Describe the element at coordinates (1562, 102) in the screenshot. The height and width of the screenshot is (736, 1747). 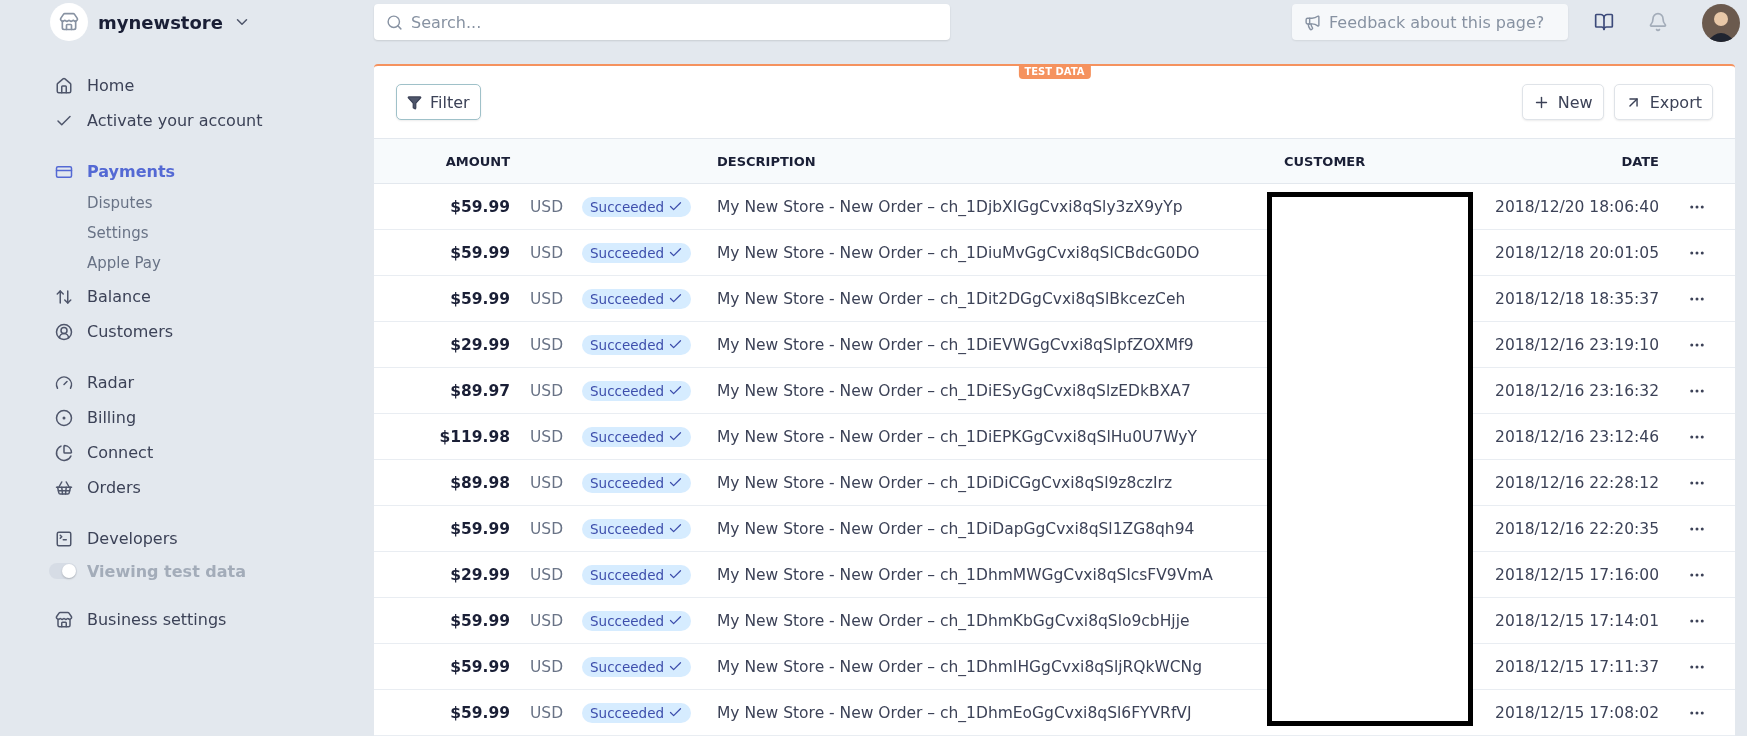
I see `new-button: New` at that location.